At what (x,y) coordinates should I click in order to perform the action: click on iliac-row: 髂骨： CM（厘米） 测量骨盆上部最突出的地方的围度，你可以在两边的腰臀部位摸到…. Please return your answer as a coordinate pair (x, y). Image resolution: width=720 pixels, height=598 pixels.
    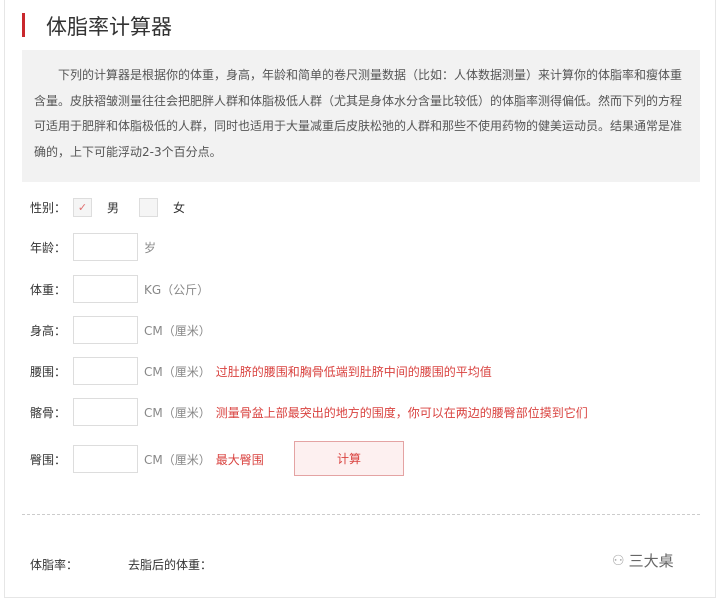
    Looking at the image, I should click on (309, 412).